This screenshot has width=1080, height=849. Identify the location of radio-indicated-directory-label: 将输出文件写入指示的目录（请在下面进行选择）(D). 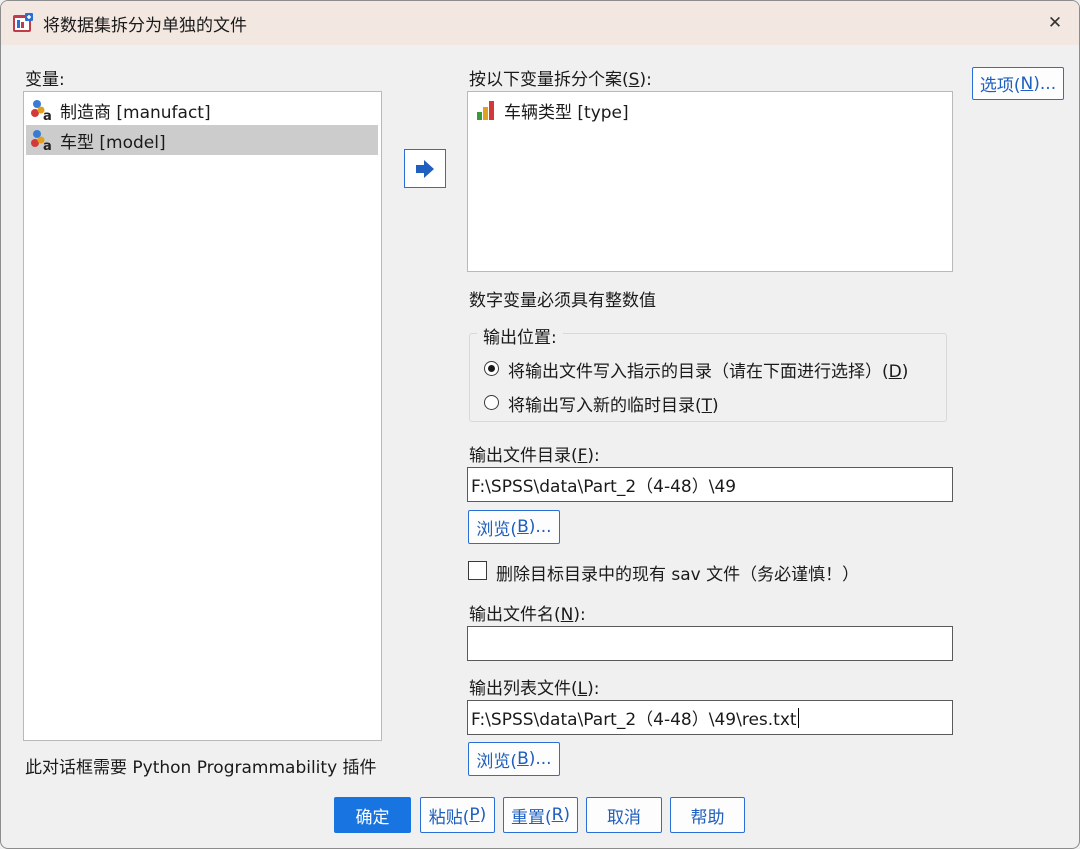
(708, 369).